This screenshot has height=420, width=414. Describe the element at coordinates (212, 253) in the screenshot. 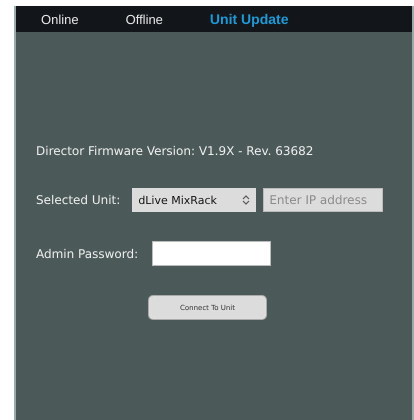

I see `password-field` at that location.